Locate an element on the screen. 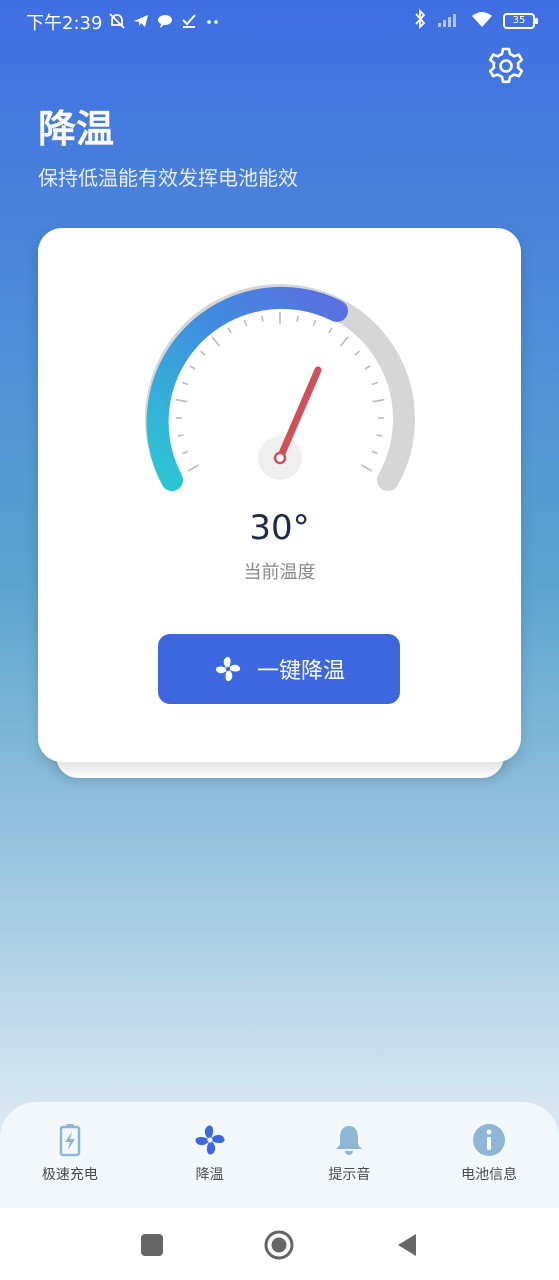 The width and height of the screenshot is (559, 1280). check-icon is located at coordinates (189, 22).